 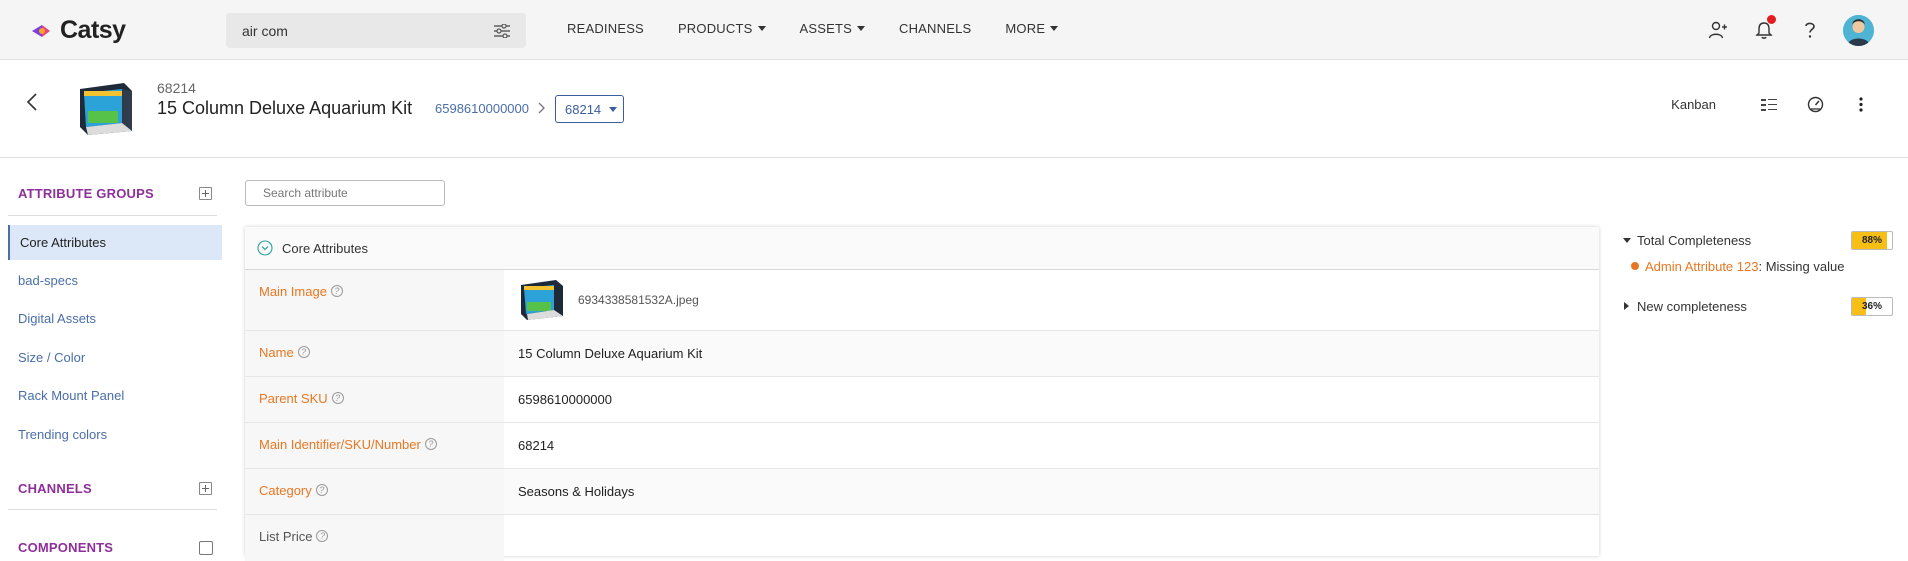 What do you see at coordinates (542, 300) in the screenshot?
I see `main-image-thumbnail` at bounding box center [542, 300].